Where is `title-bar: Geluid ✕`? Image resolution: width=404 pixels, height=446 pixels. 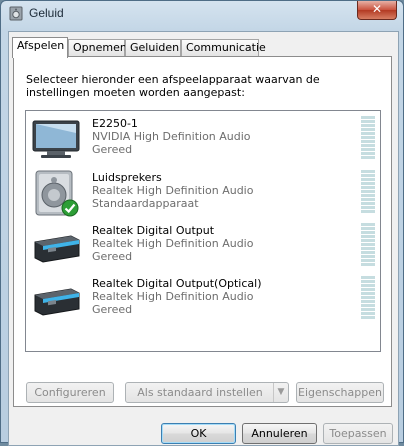 title-bar: Geluid ✕ is located at coordinates (202, 13).